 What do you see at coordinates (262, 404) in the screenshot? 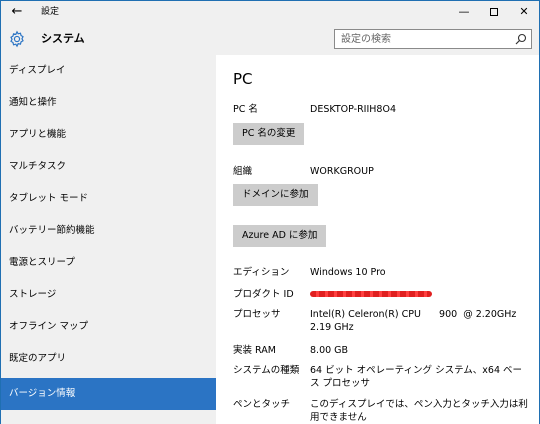
I see `pen-touch-label: ペンとタッチ` at bounding box center [262, 404].